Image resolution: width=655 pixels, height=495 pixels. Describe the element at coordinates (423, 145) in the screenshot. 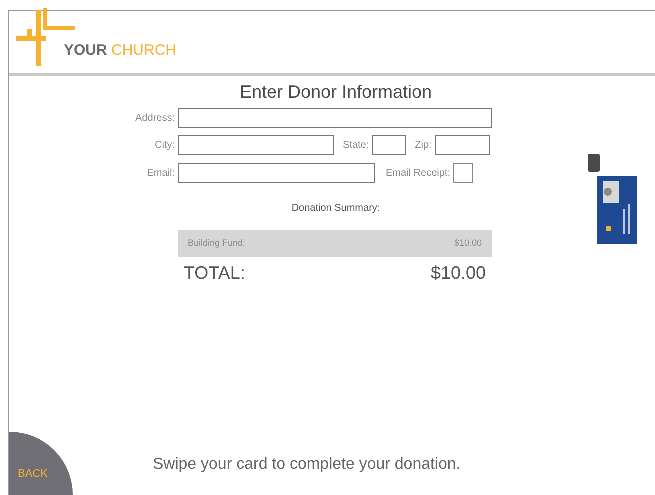

I see `field-label: Zip:` at that location.